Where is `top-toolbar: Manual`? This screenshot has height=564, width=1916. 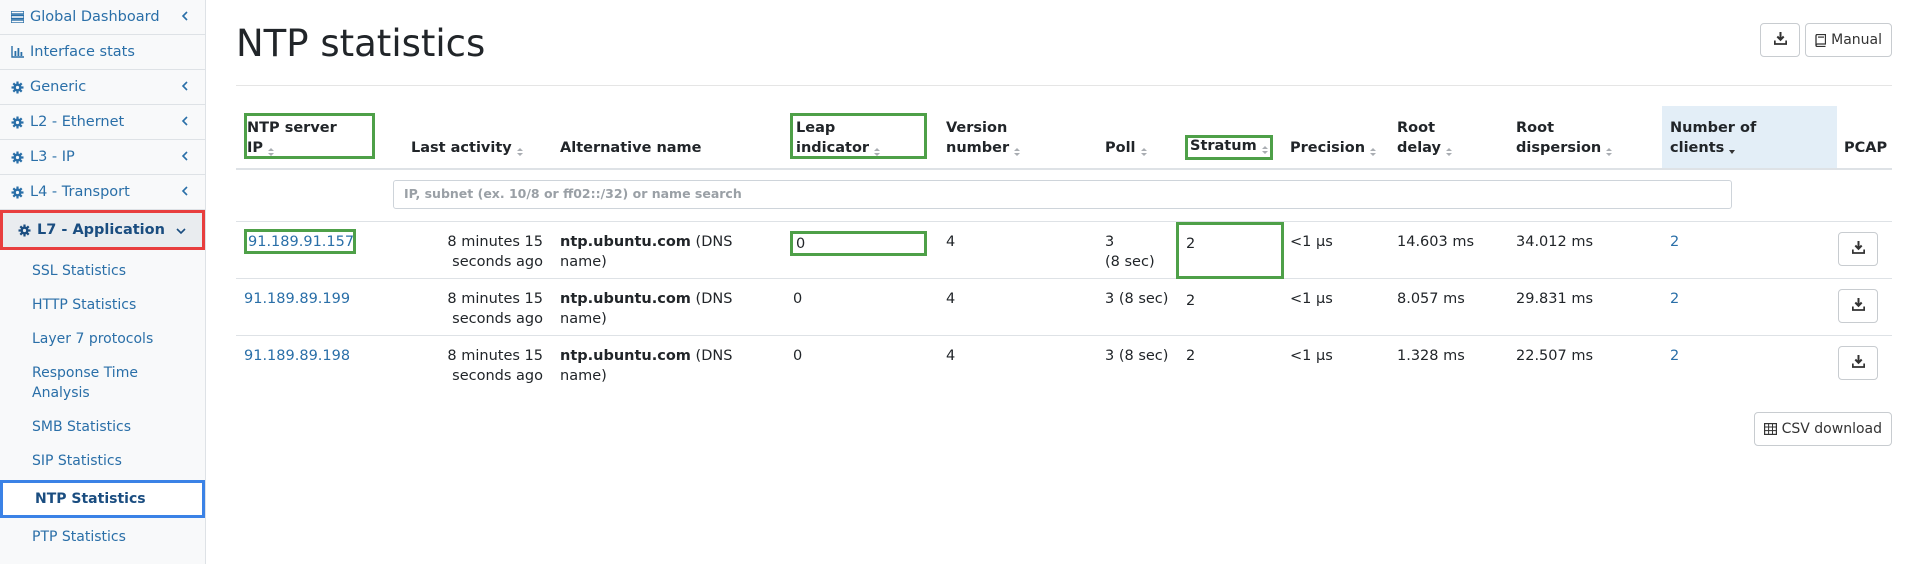
top-toolbar: Manual is located at coordinates (1826, 40).